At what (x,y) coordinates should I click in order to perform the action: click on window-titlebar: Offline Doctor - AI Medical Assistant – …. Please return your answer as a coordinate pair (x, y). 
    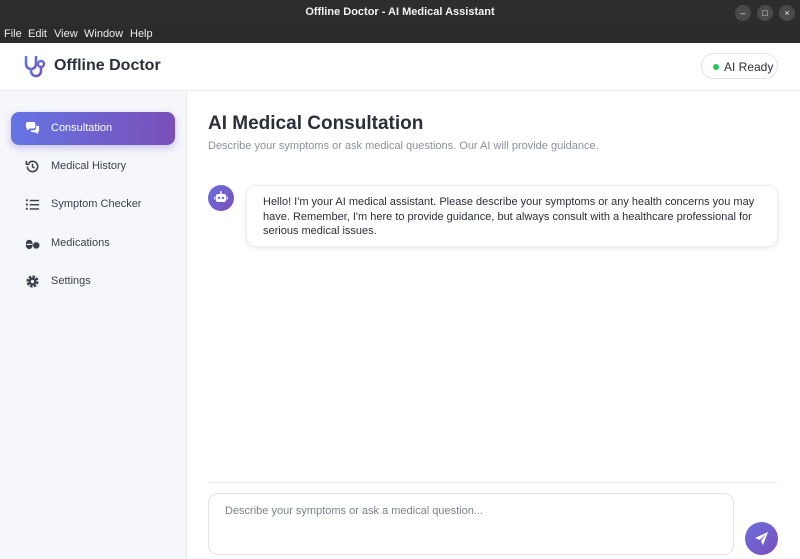
    Looking at the image, I should click on (400, 13).